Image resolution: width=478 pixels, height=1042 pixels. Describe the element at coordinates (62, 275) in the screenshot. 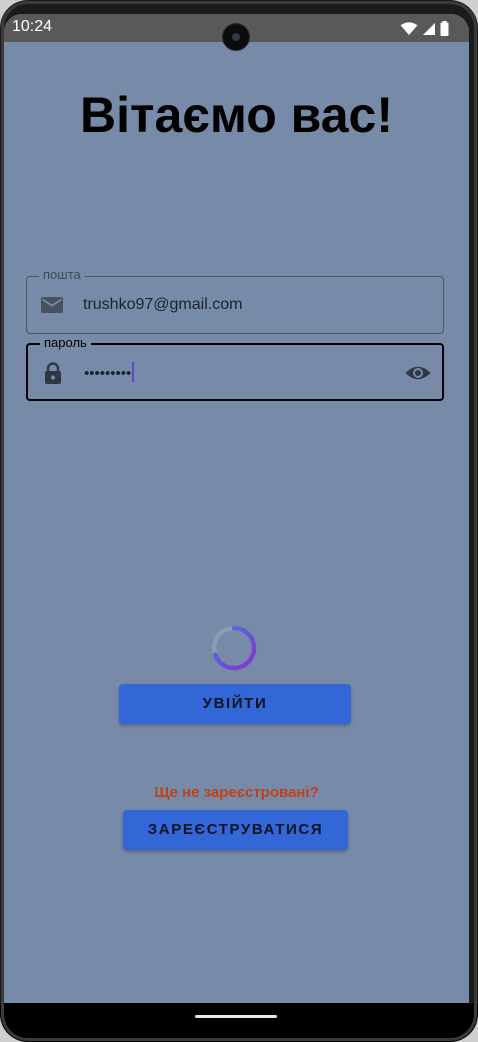

I see `email-field-label: пошта` at that location.